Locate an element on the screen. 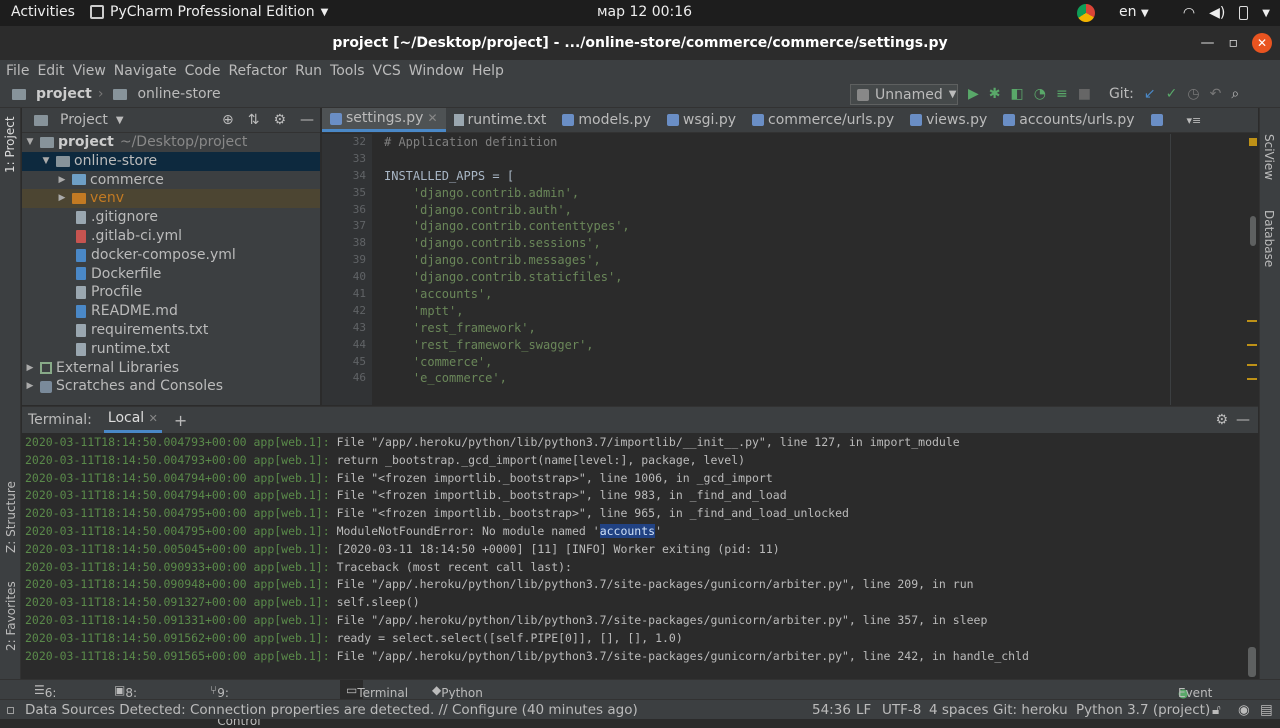  memory-icon: ▤ is located at coordinates (1266, 710).